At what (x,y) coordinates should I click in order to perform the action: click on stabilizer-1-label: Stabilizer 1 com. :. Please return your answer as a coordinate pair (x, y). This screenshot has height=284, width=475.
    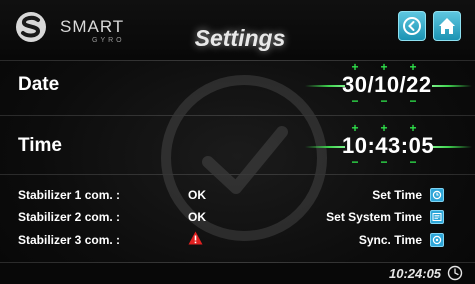
    Looking at the image, I should click on (69, 195).